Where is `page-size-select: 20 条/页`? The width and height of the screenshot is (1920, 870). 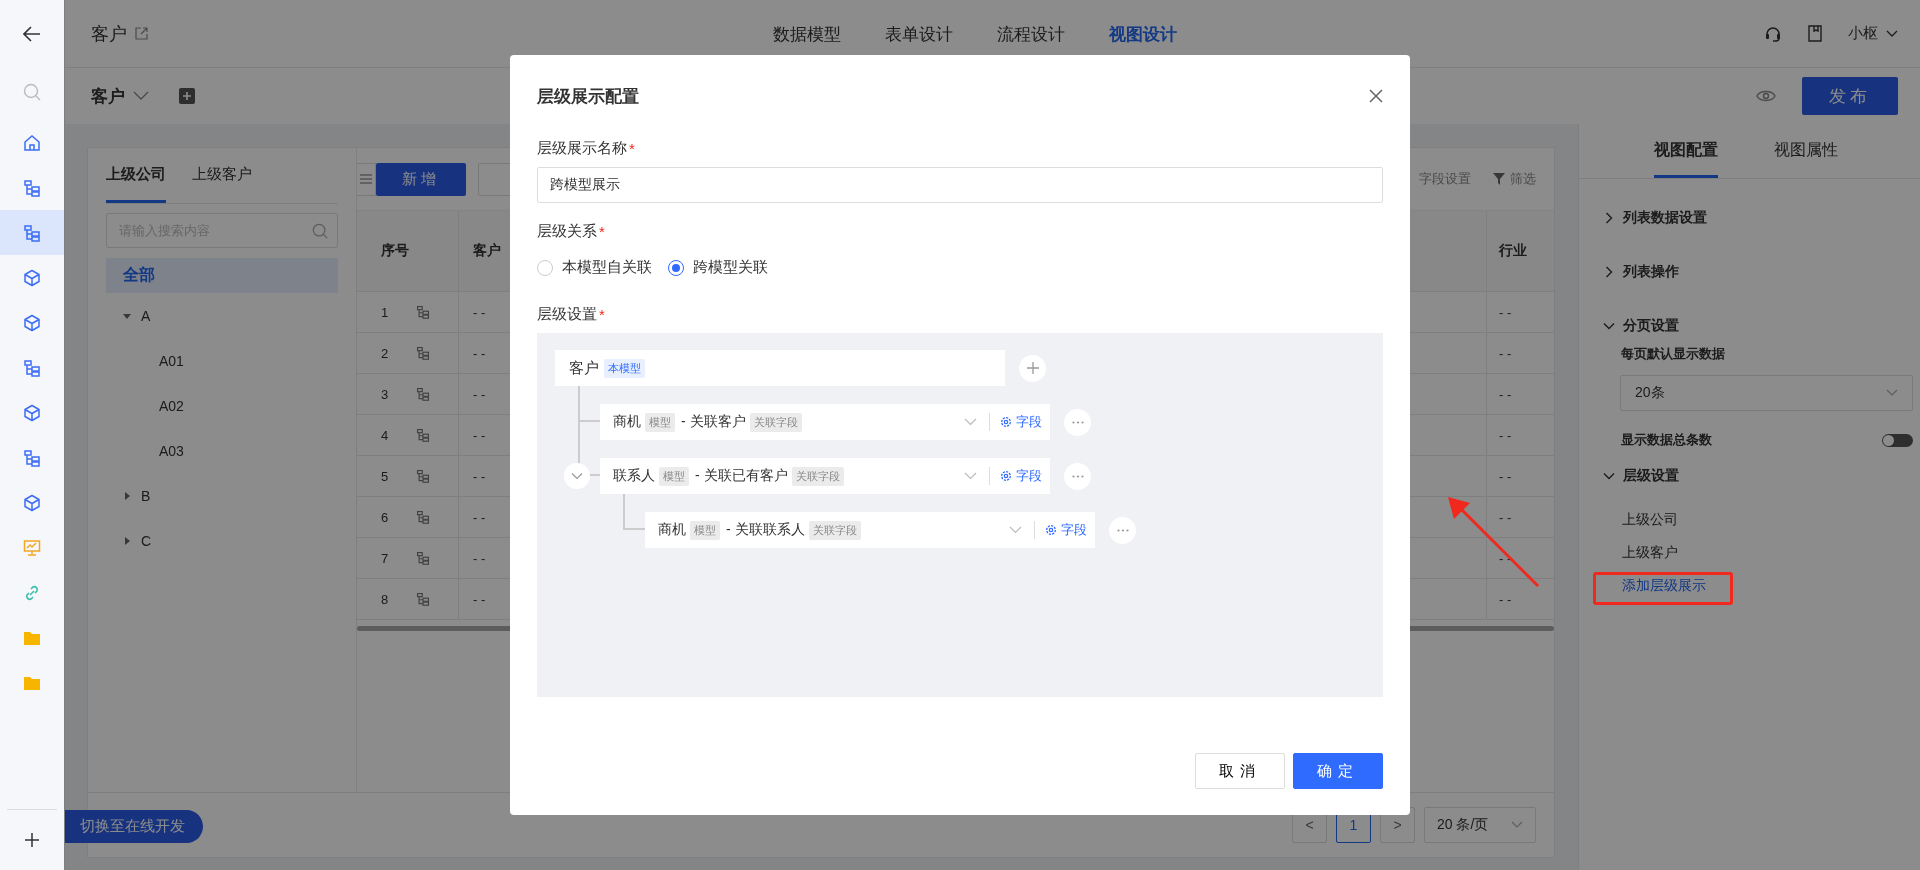
page-size-select: 20 条/页 is located at coordinates (1480, 825).